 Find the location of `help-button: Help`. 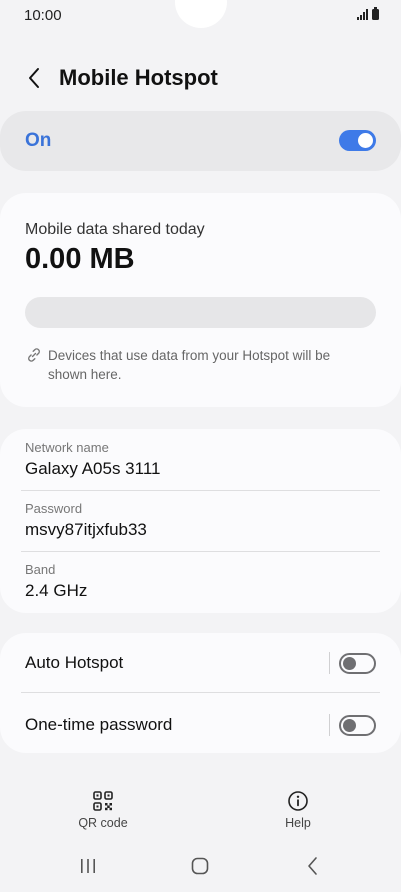

help-button: Help is located at coordinates (298, 810).